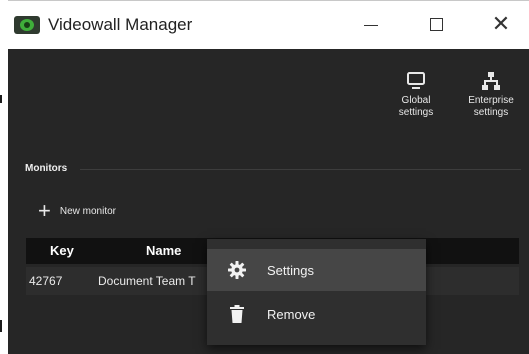 The image size is (529, 354). I want to click on desktop-edge, so click(4, 177).